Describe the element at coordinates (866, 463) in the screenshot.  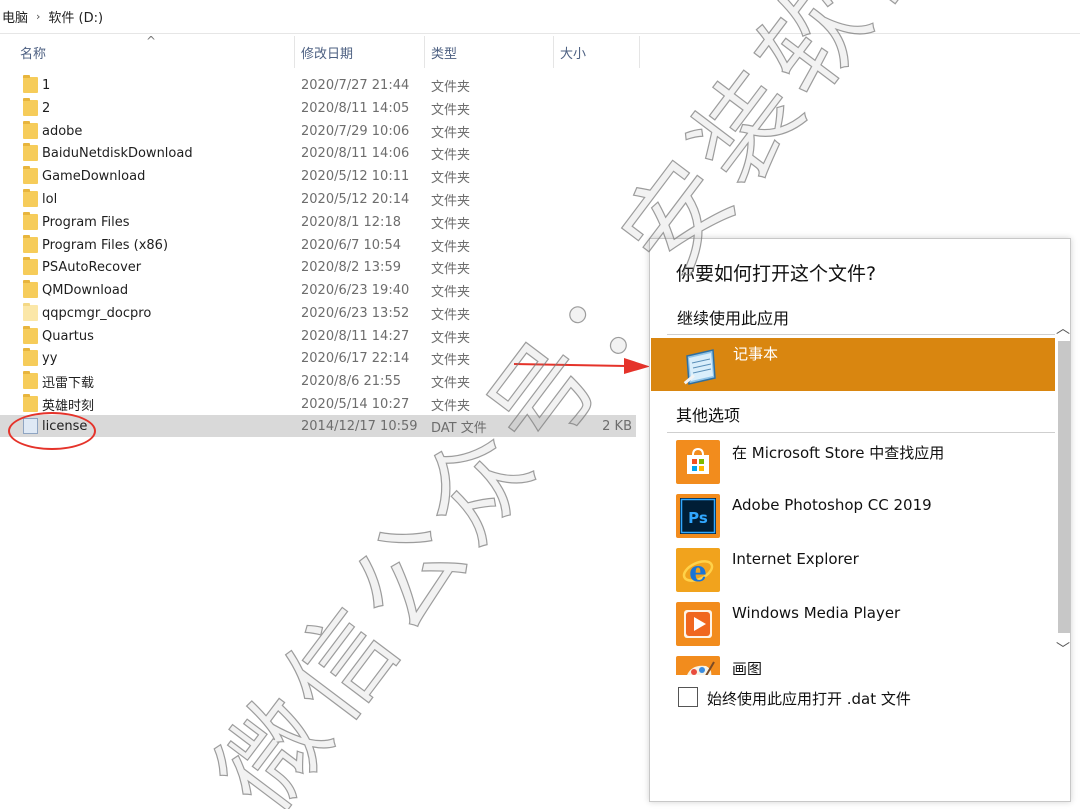
I see `app-option-microsoft-store: 在 Microsoft Store 中查找应用` at that location.